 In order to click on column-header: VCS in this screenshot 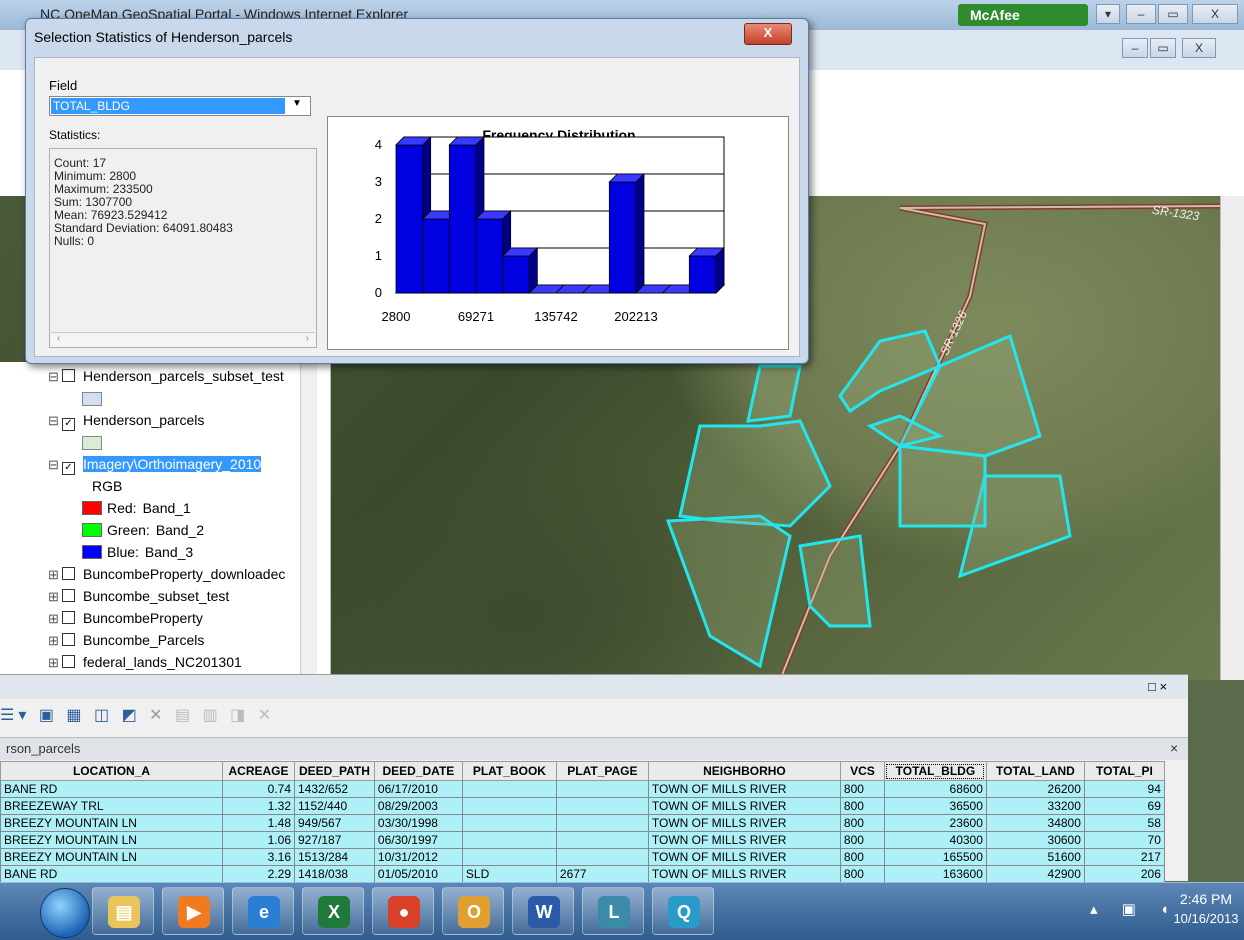, I will do `click(862, 771)`.